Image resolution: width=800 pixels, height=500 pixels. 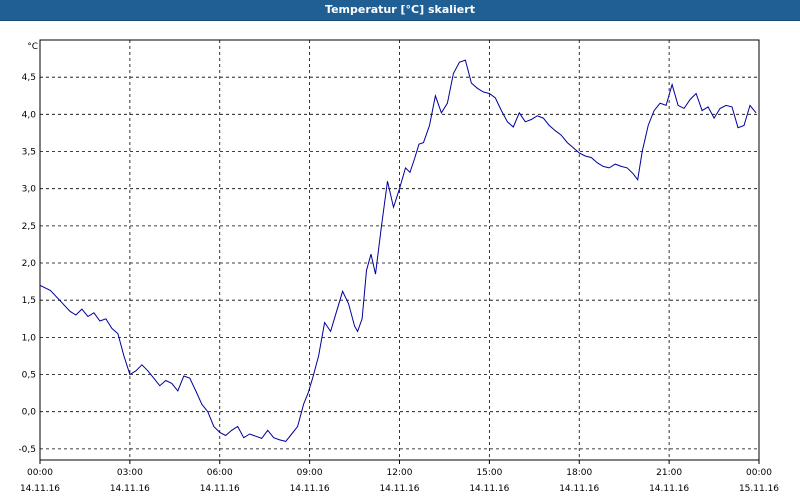 I want to click on x-tick-time: 12:00, so click(x=400, y=473).